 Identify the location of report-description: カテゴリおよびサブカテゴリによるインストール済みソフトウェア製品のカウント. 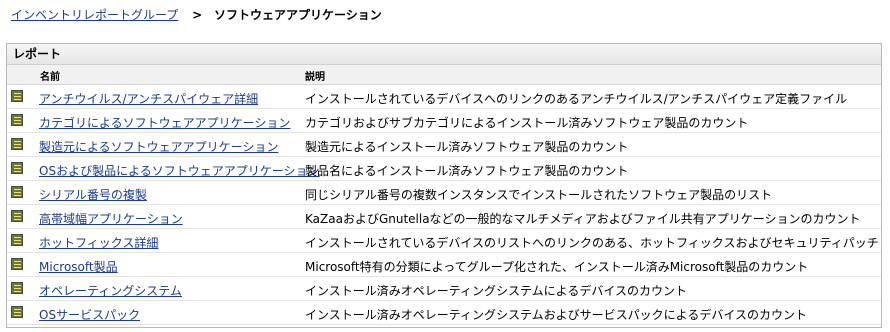
(527, 123).